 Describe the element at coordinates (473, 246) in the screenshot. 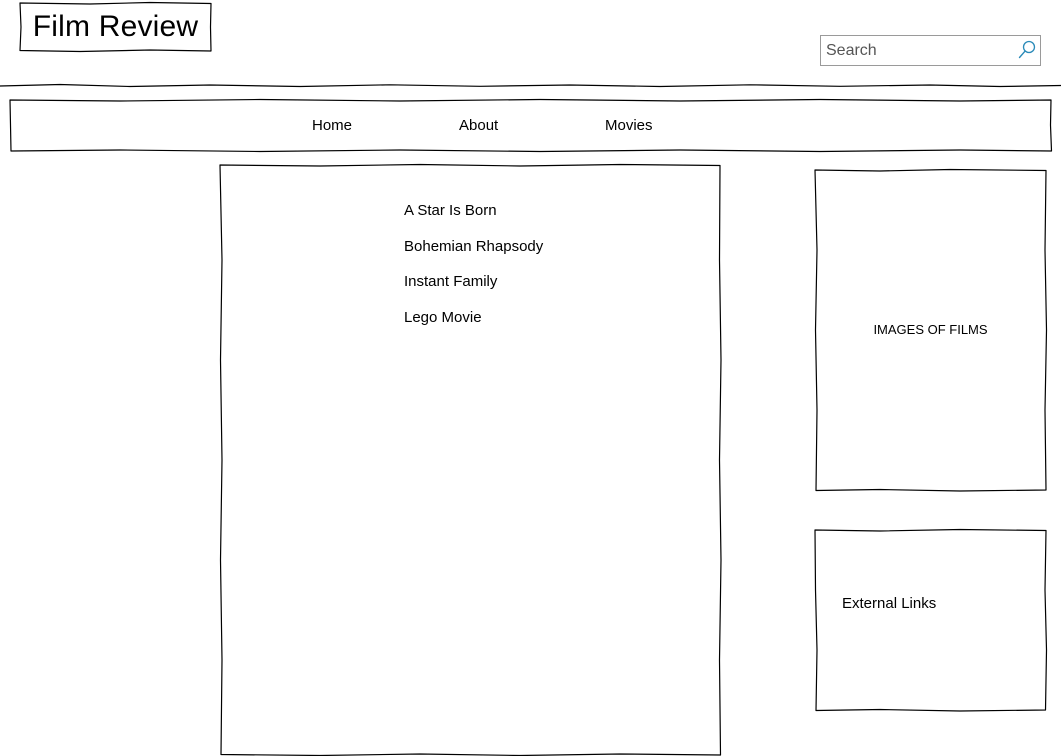

I see `movie-link: Bohemian Rhapsody` at that location.